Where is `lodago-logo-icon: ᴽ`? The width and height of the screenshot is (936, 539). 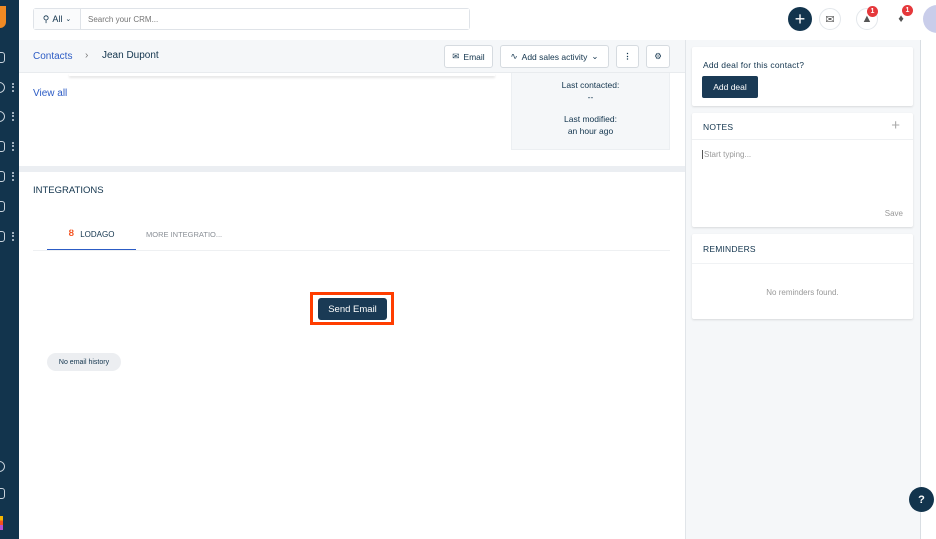
lodago-logo-icon: ᴽ is located at coordinates (71, 234).